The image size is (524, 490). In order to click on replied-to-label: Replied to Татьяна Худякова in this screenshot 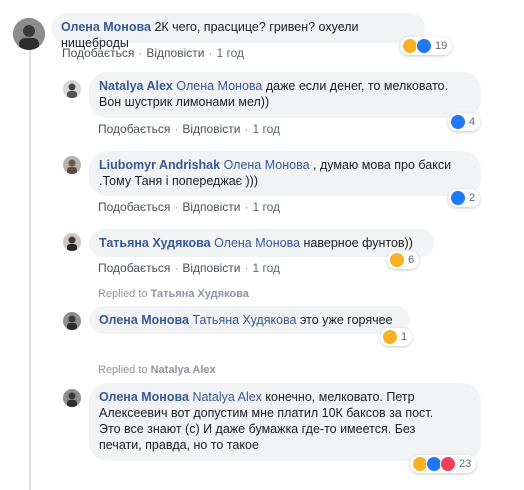, I will do `click(173, 294)`.